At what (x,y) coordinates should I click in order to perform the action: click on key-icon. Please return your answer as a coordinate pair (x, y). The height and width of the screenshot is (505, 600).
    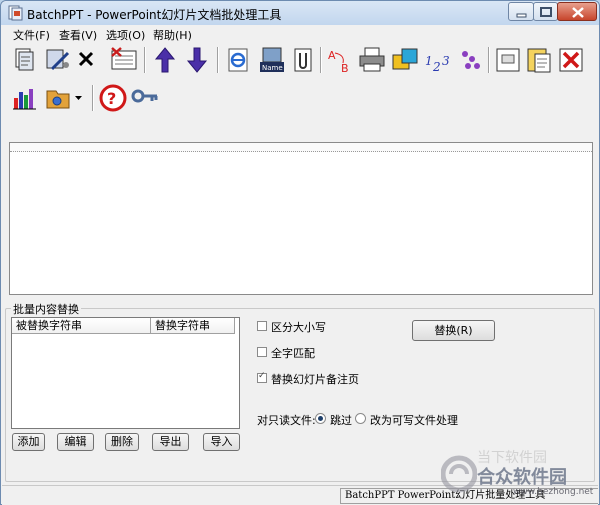
    Looking at the image, I should click on (145, 98).